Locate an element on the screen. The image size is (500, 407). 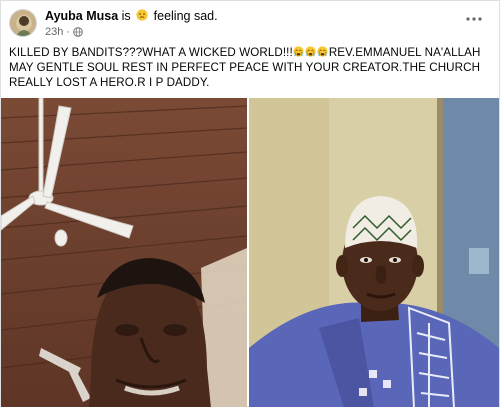
author-line: Ayuba Musa is feeling sad. is located at coordinates (131, 16).